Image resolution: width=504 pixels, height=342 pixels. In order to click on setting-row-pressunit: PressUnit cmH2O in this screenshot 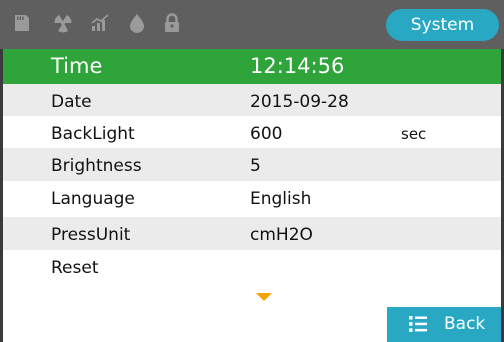, I will do `click(252, 235)`.